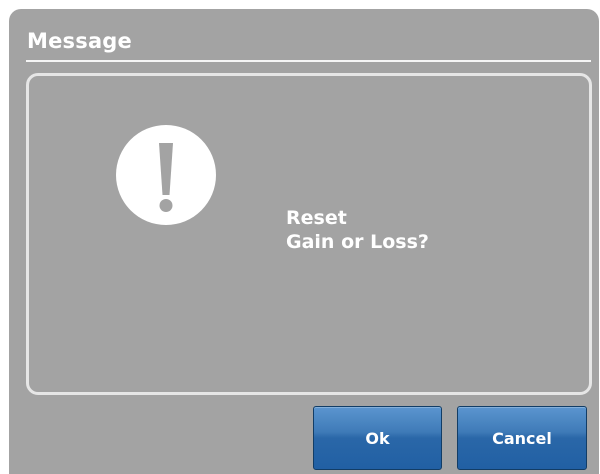  What do you see at coordinates (357, 242) in the screenshot?
I see `message-line-2: Gain or Loss?` at bounding box center [357, 242].